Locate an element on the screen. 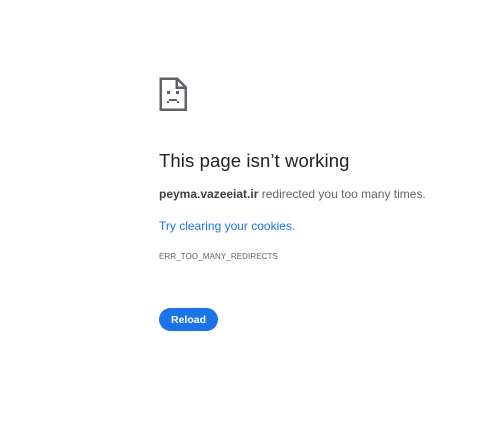 The image size is (498, 433). error-summary-text: redirected you too many times. is located at coordinates (342, 194).